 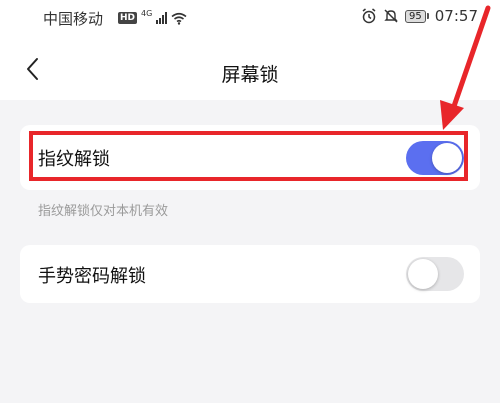 I want to click on carrier-name: 中国移动, so click(x=73, y=19).